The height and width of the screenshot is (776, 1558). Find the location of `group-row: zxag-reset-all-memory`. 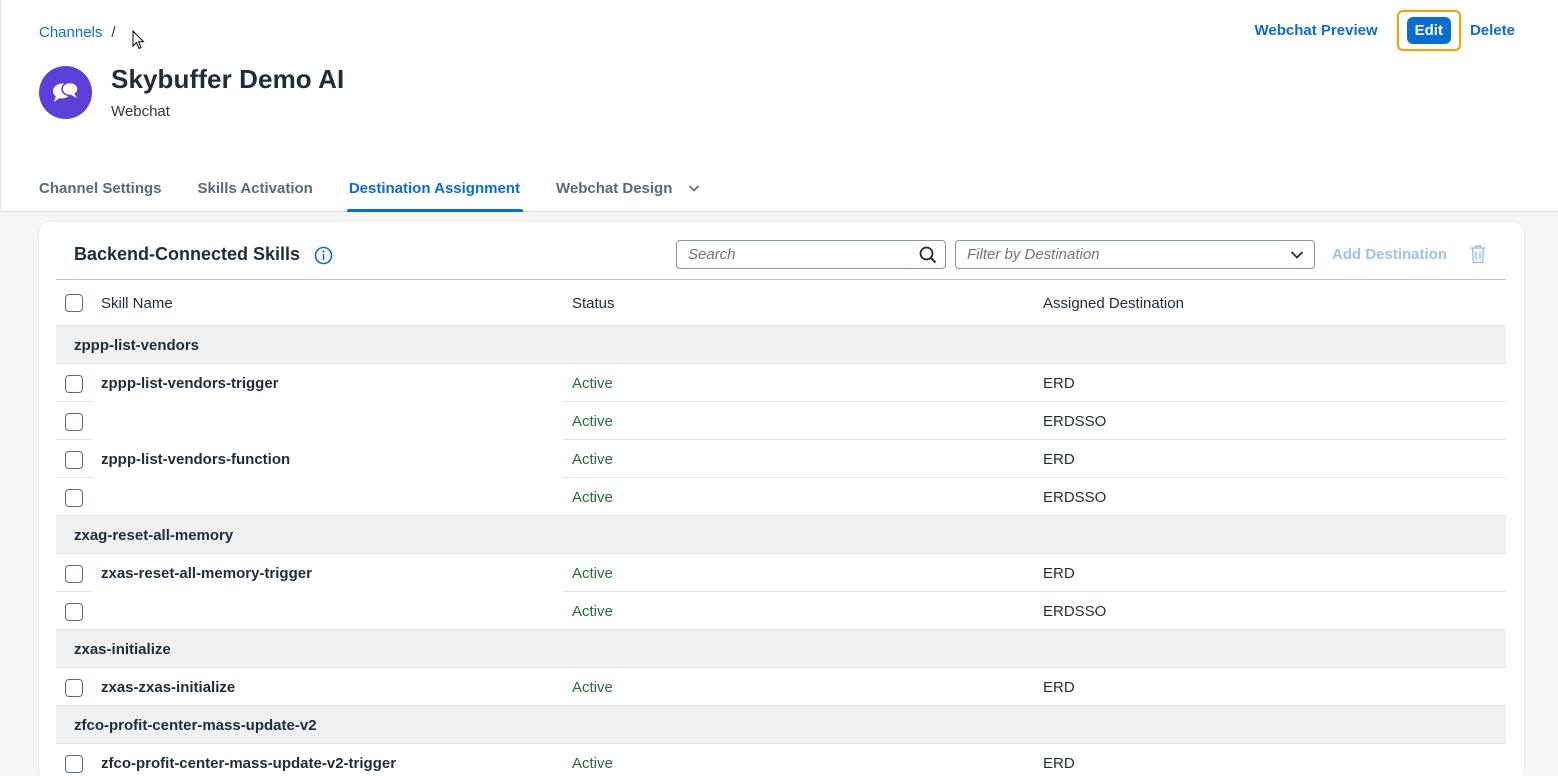

group-row: zxag-reset-all-memory is located at coordinates (781, 535).